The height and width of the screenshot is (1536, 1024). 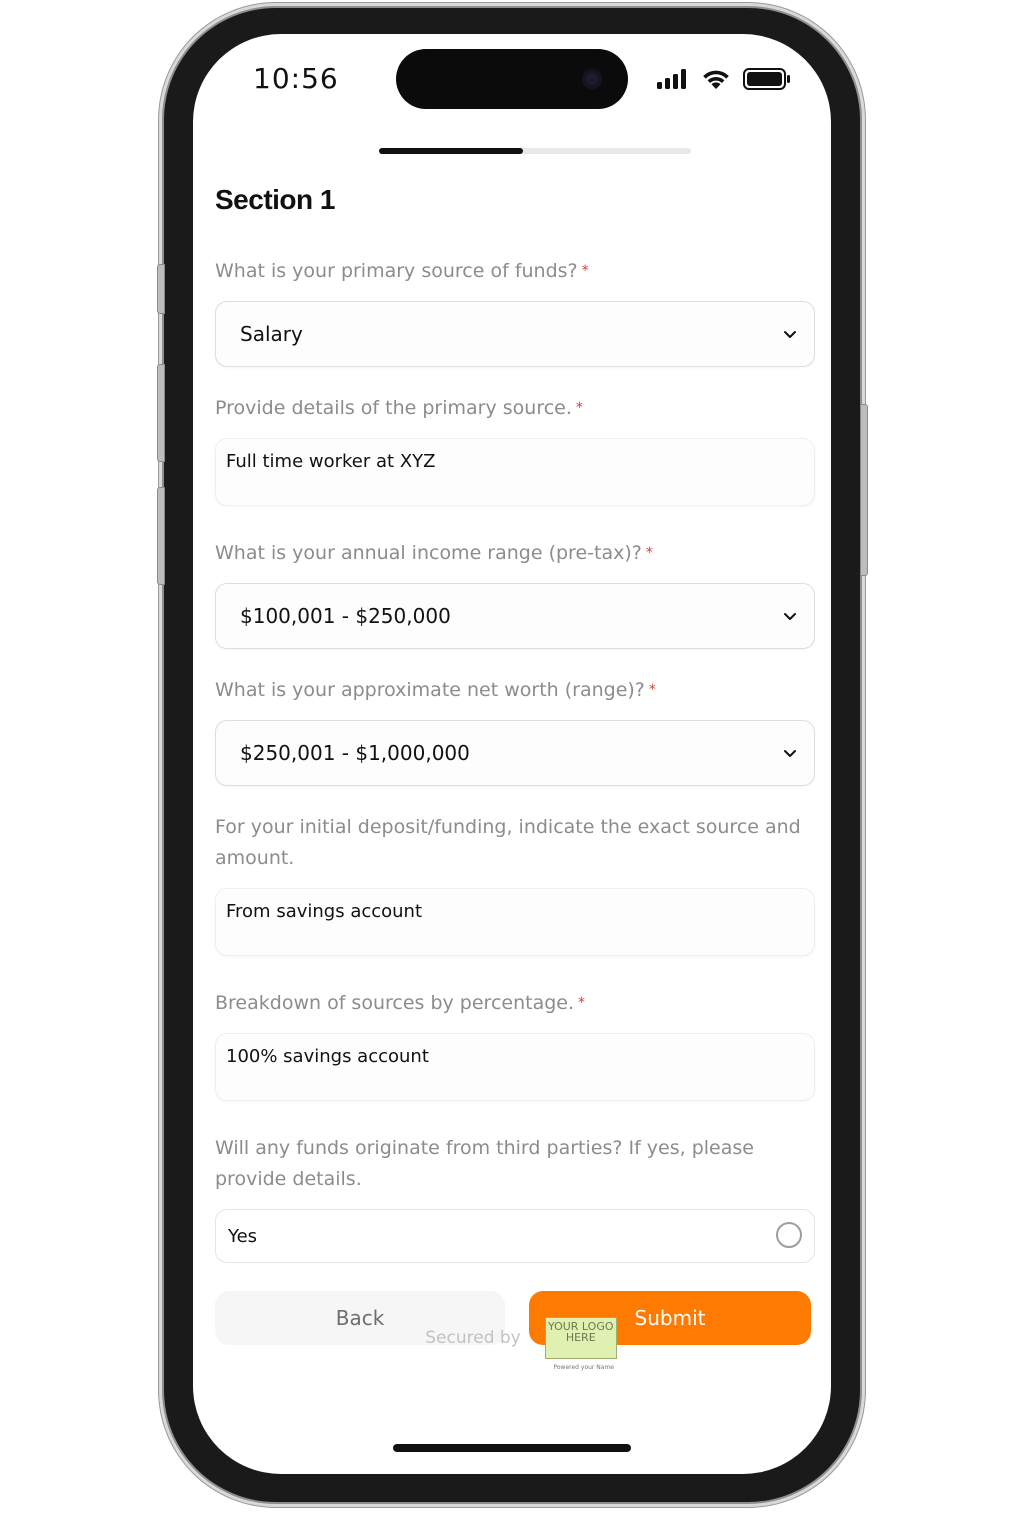 I want to click on initial-deposit-source-input: From savings account, so click(x=515, y=922).